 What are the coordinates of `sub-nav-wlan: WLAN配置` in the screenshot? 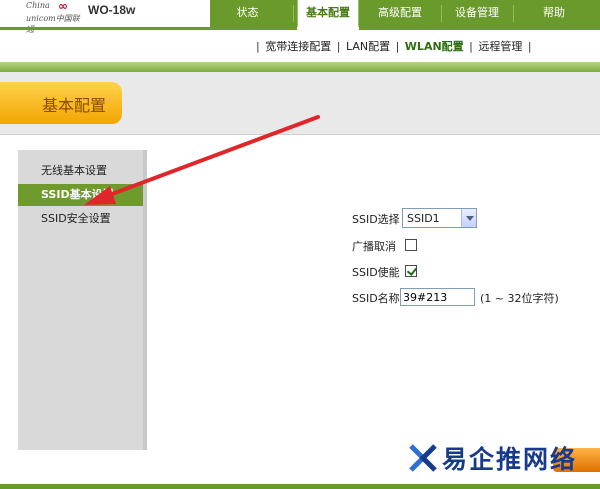 It's located at (434, 46).